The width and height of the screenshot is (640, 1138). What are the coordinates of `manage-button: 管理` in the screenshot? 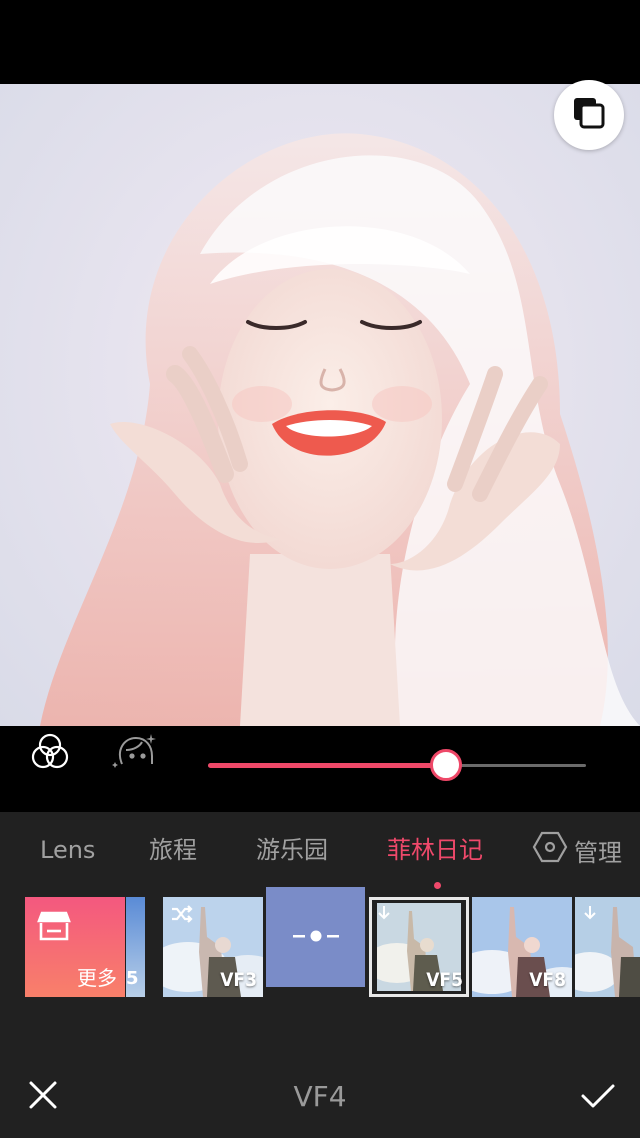 It's located at (577, 850).